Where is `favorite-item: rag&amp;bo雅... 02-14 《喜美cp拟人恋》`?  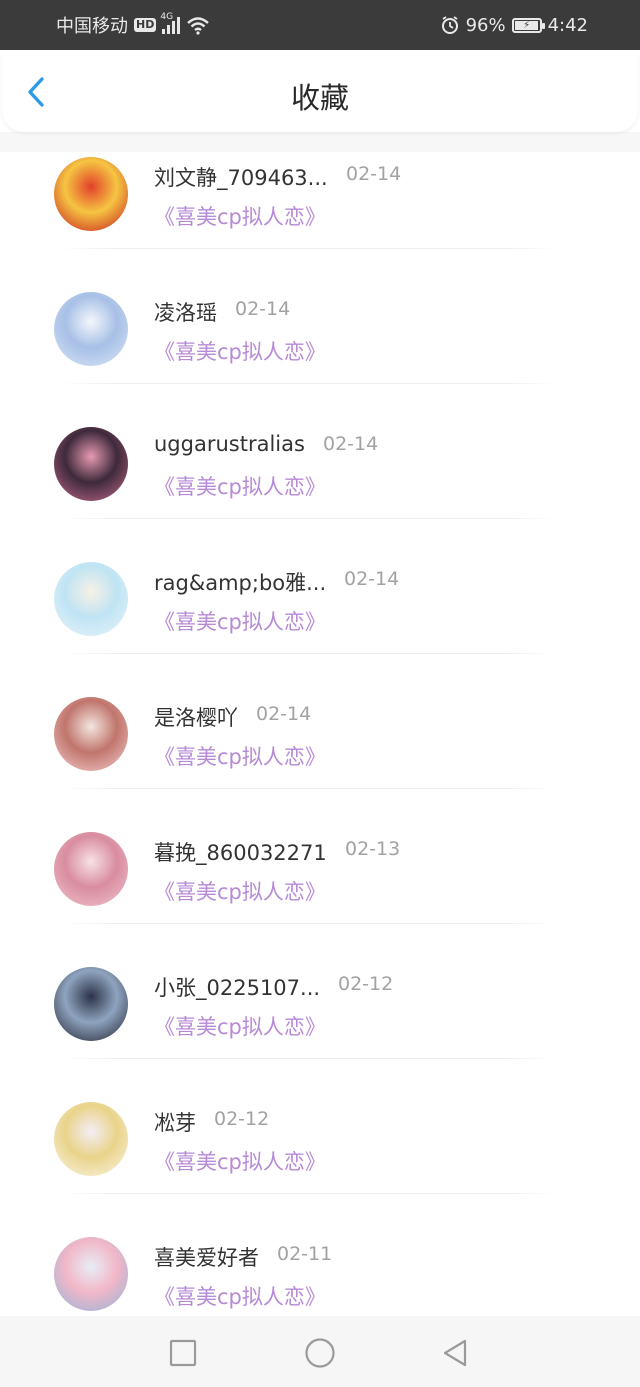 favorite-item: rag&amp;bo雅... 02-14 《喜美cp拟人恋》 is located at coordinates (320, 624).